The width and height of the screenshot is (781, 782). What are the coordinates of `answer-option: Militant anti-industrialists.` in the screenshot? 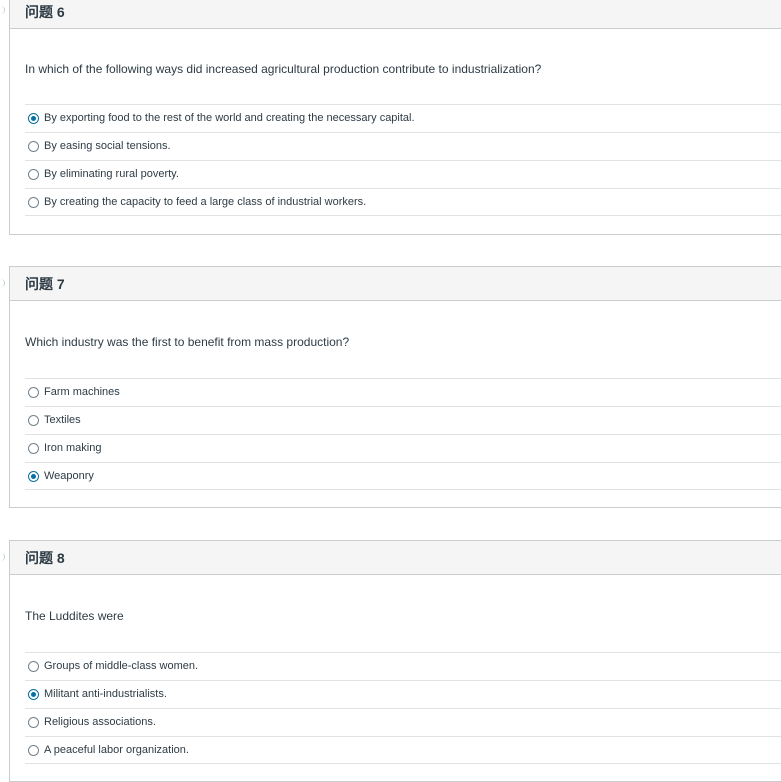 It's located at (403, 694).